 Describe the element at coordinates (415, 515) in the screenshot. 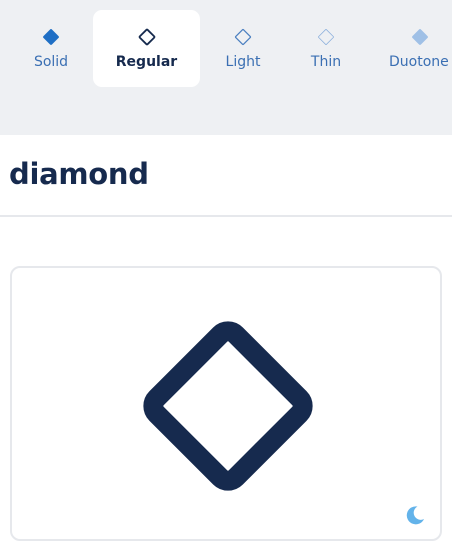

I see `moon-icon` at that location.